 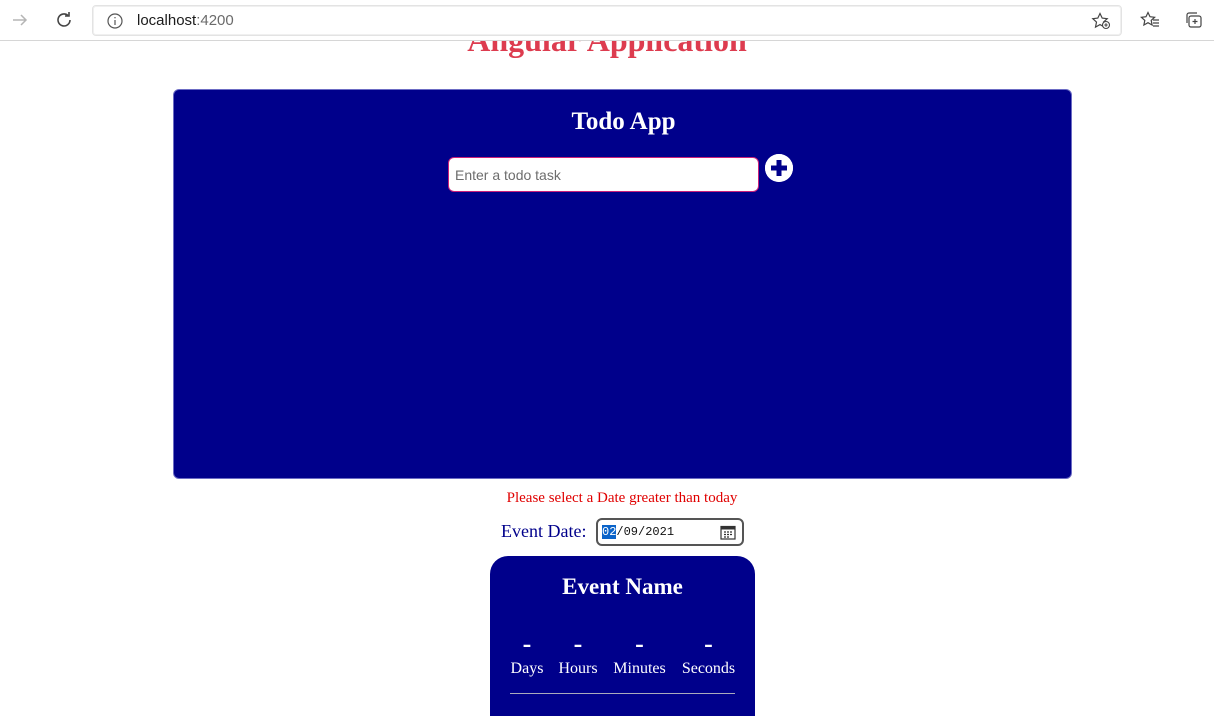 I want to click on site-info-icon, so click(x=115, y=23).